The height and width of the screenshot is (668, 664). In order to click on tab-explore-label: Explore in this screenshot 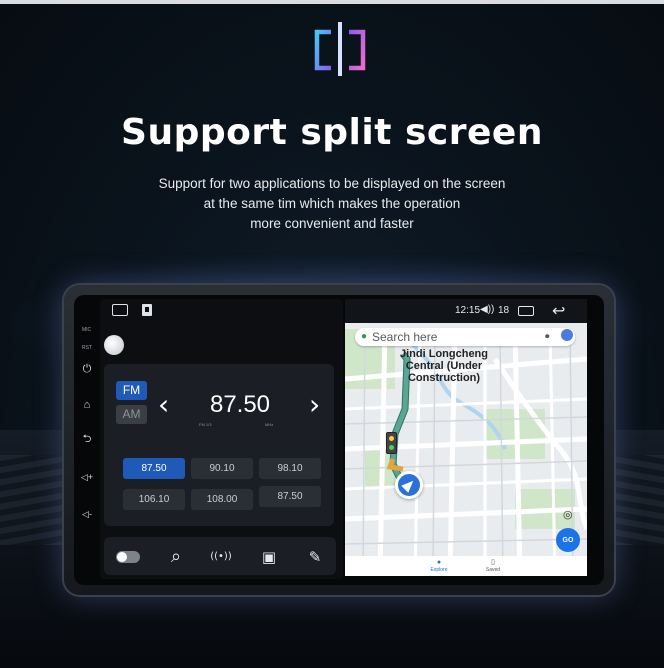, I will do `click(439, 570)`.